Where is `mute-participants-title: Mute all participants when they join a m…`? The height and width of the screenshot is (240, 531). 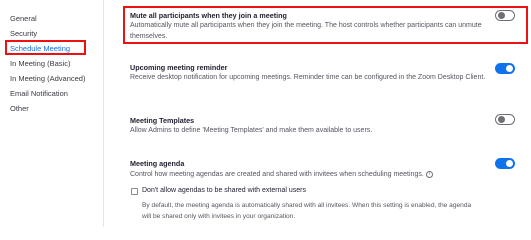 mute-participants-title: Mute all participants when they join a m… is located at coordinates (208, 15).